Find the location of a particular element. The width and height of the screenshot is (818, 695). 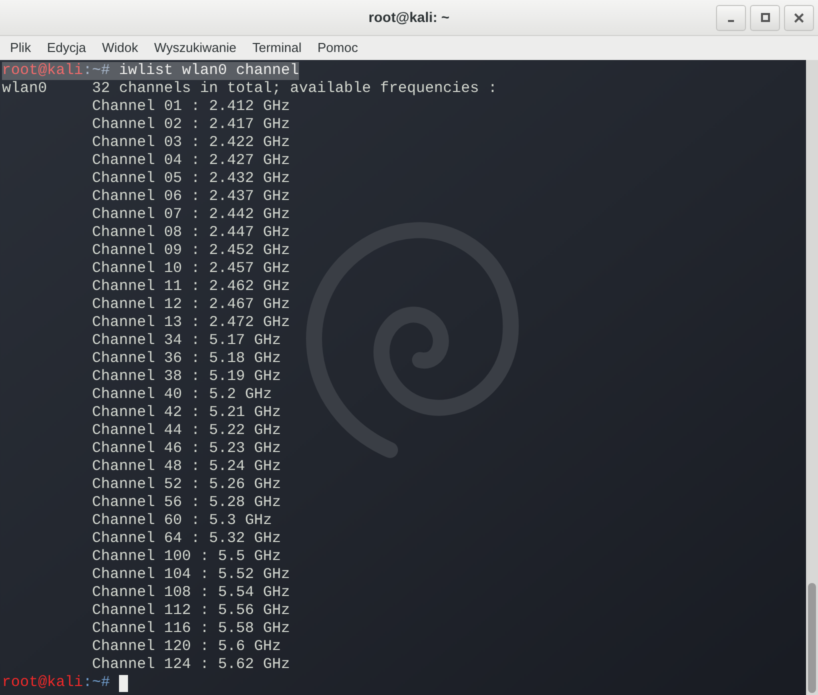

output-line: Channel 04 : 2.427 GHz is located at coordinates (192, 161).